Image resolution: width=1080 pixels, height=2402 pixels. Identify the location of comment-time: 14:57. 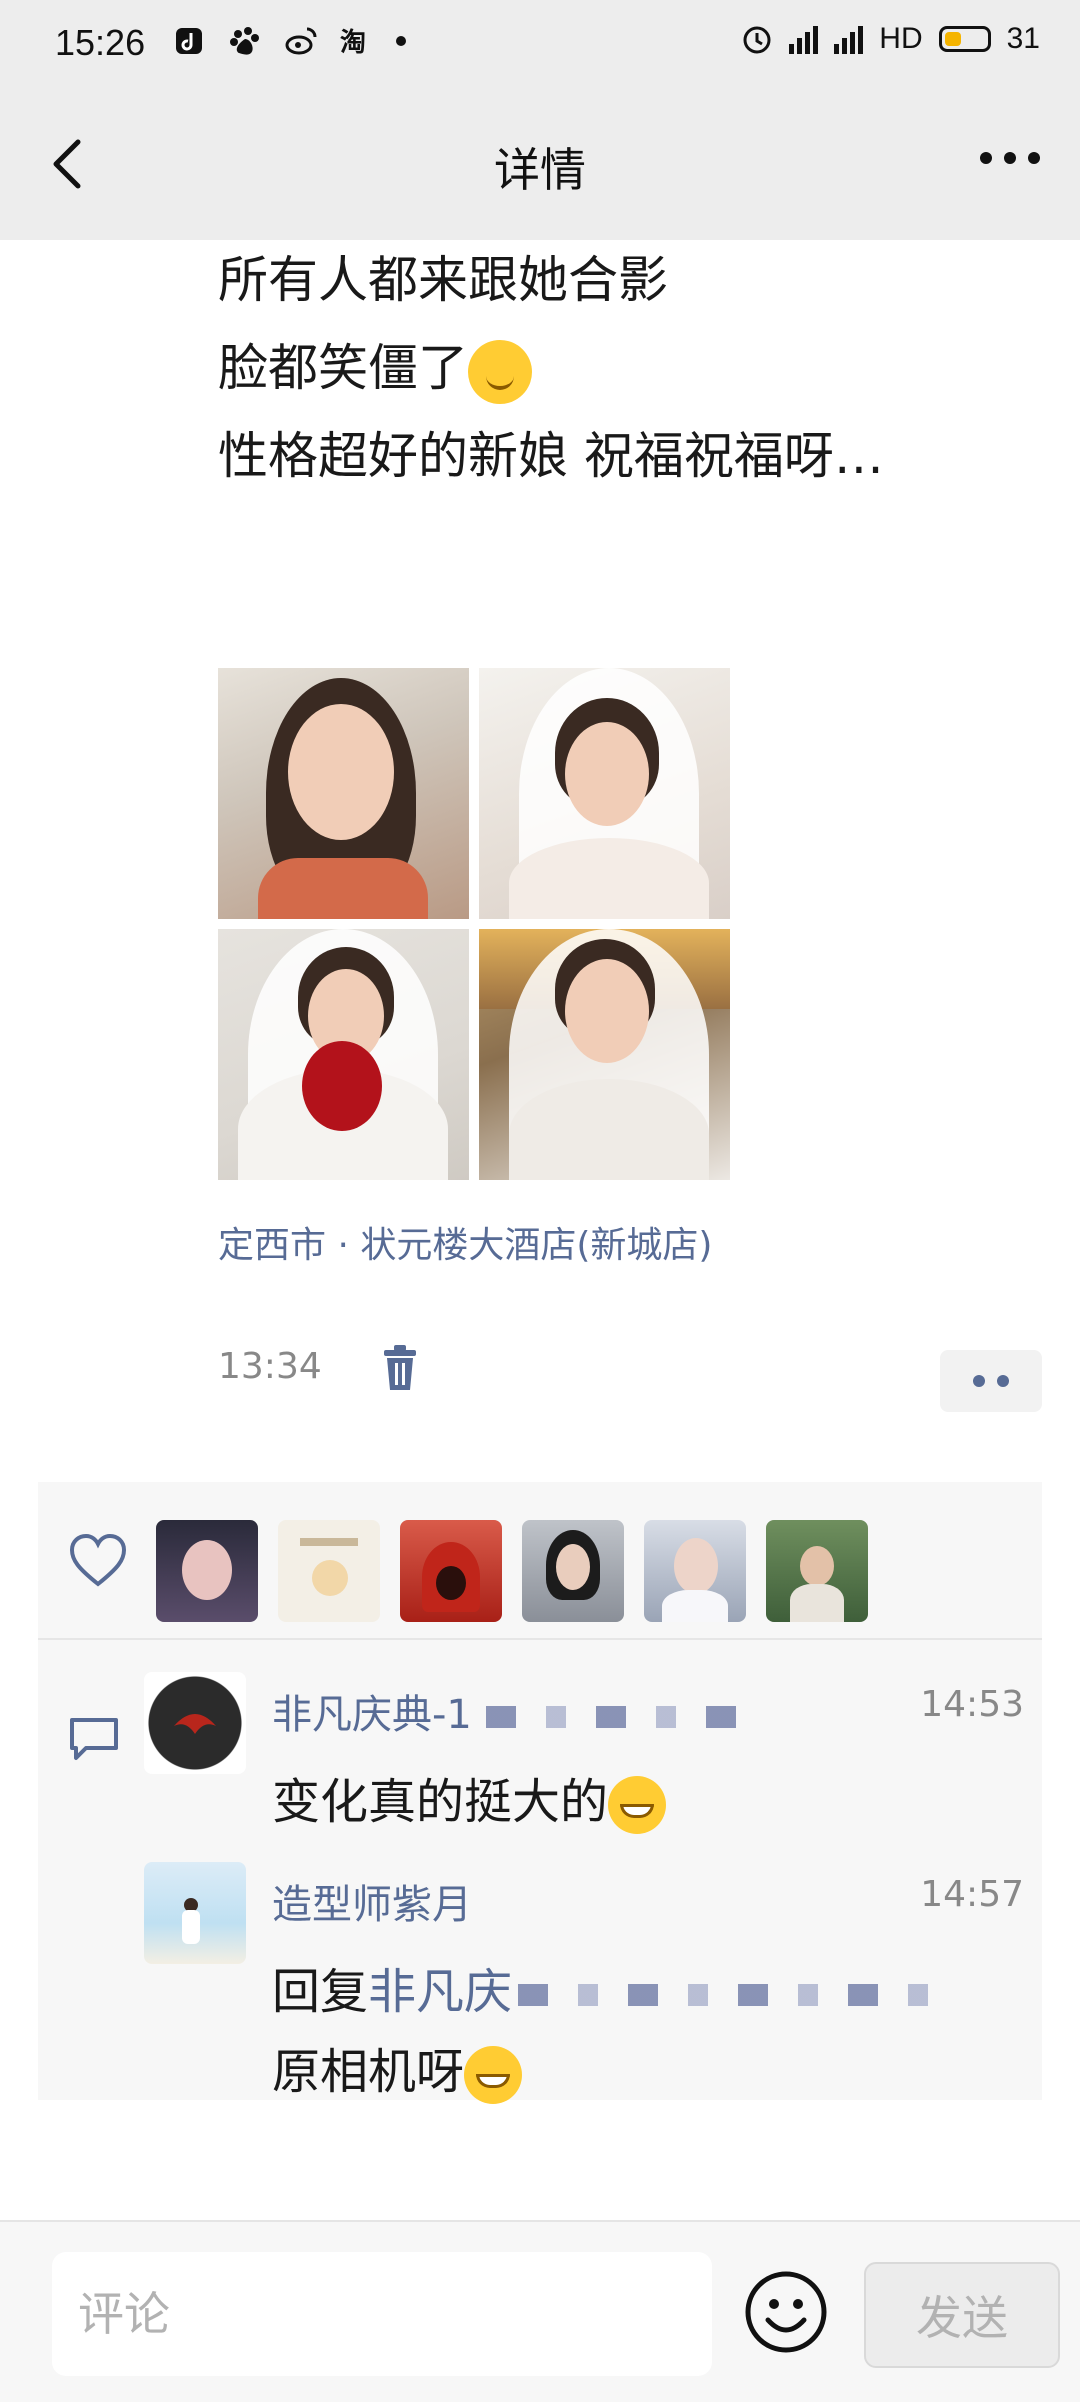
(972, 1894).